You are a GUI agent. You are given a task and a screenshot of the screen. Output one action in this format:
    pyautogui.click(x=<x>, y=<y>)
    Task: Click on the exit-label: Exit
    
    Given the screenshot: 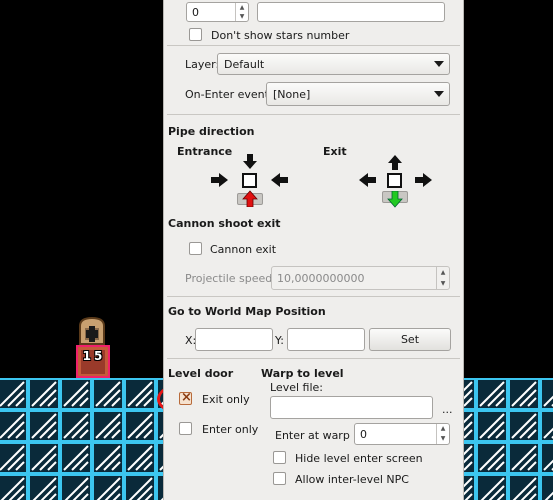 What is the action you would take?
    pyautogui.click(x=335, y=151)
    